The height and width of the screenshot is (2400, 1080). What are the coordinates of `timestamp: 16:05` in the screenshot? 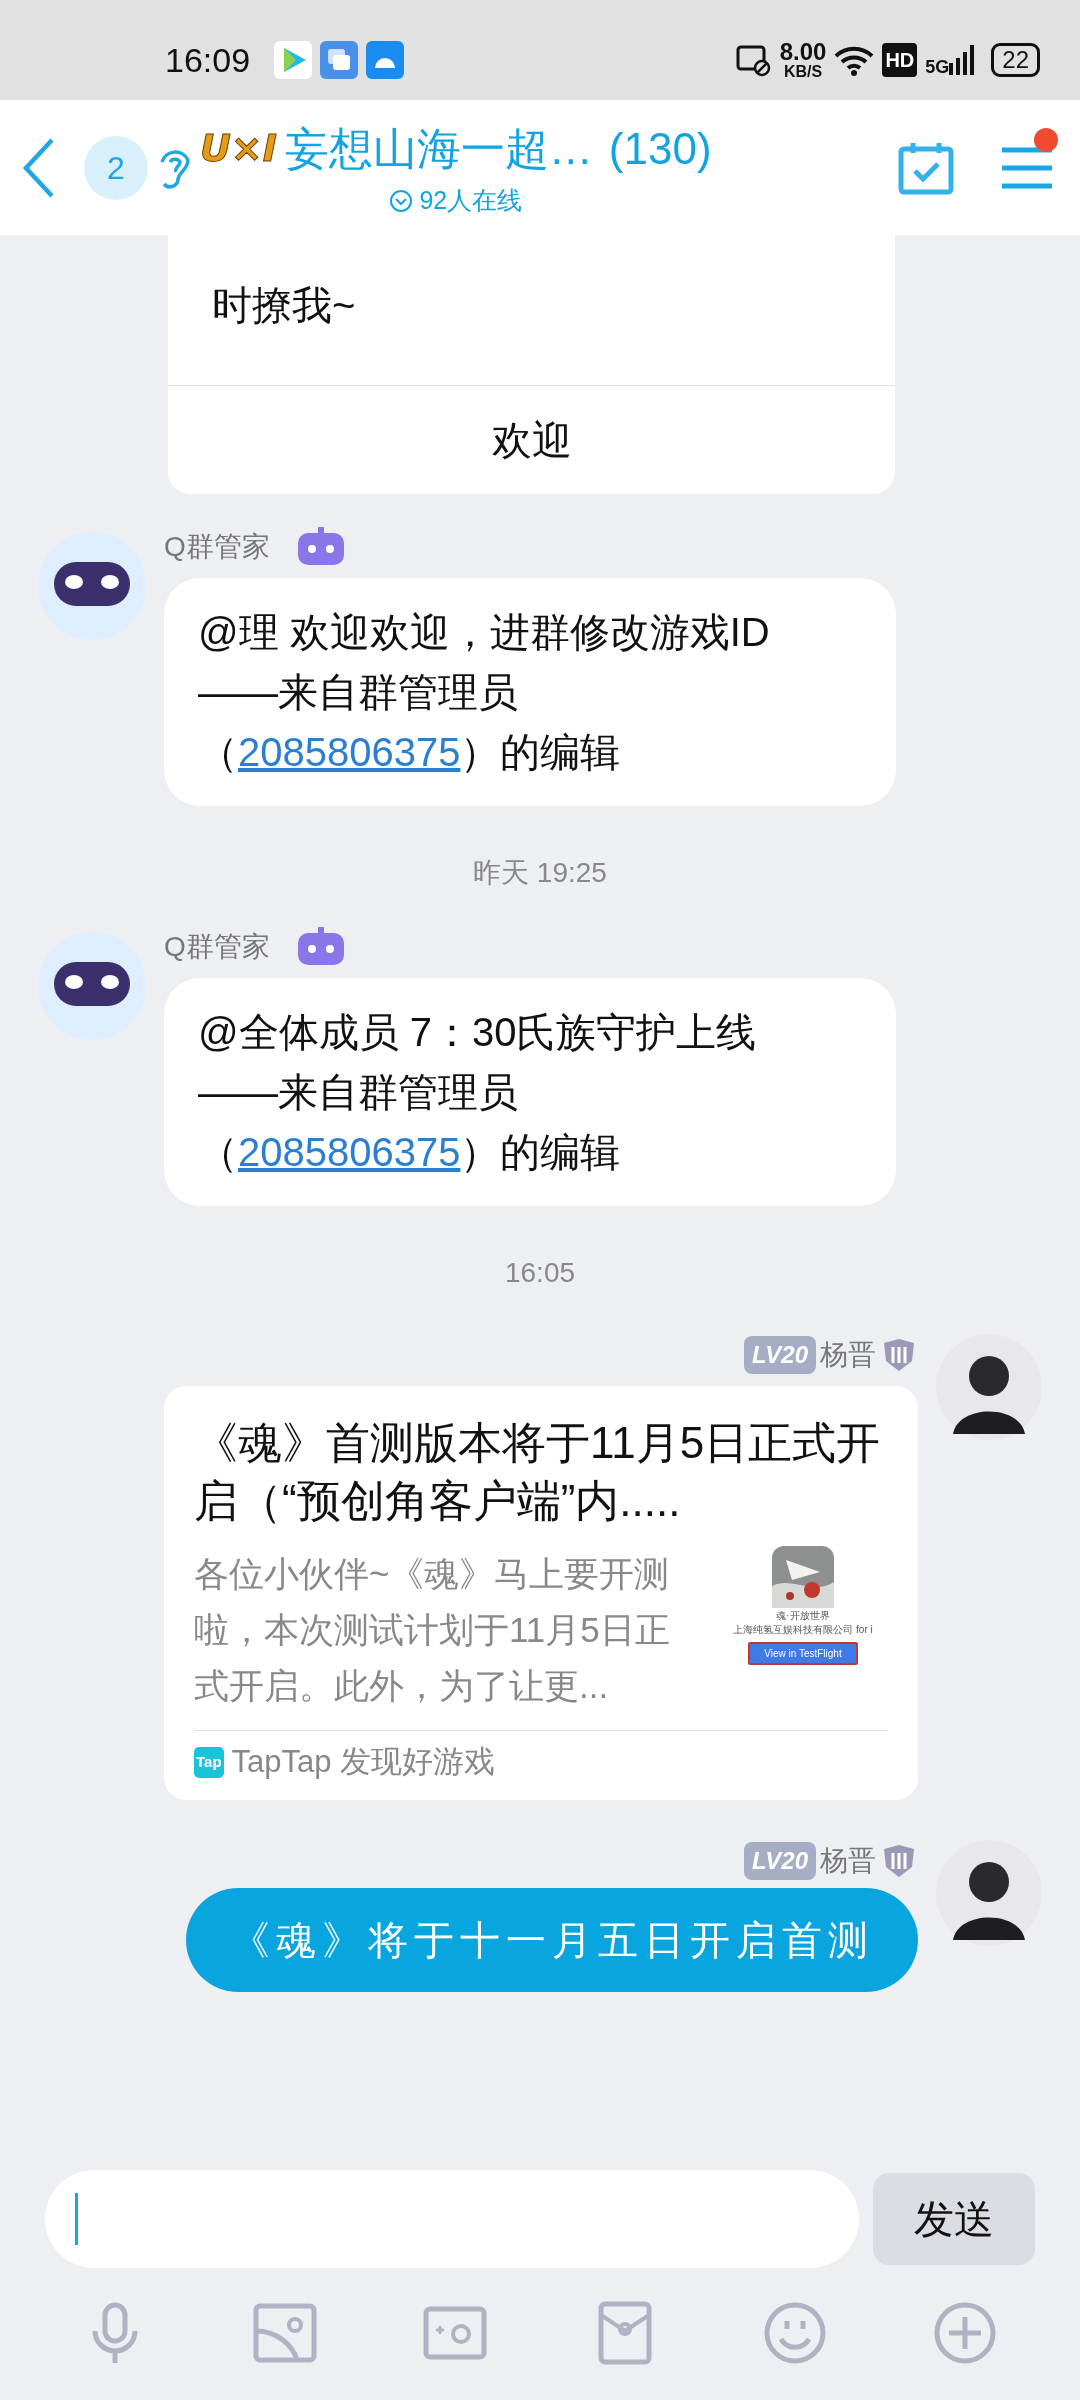 It's located at (540, 1273).